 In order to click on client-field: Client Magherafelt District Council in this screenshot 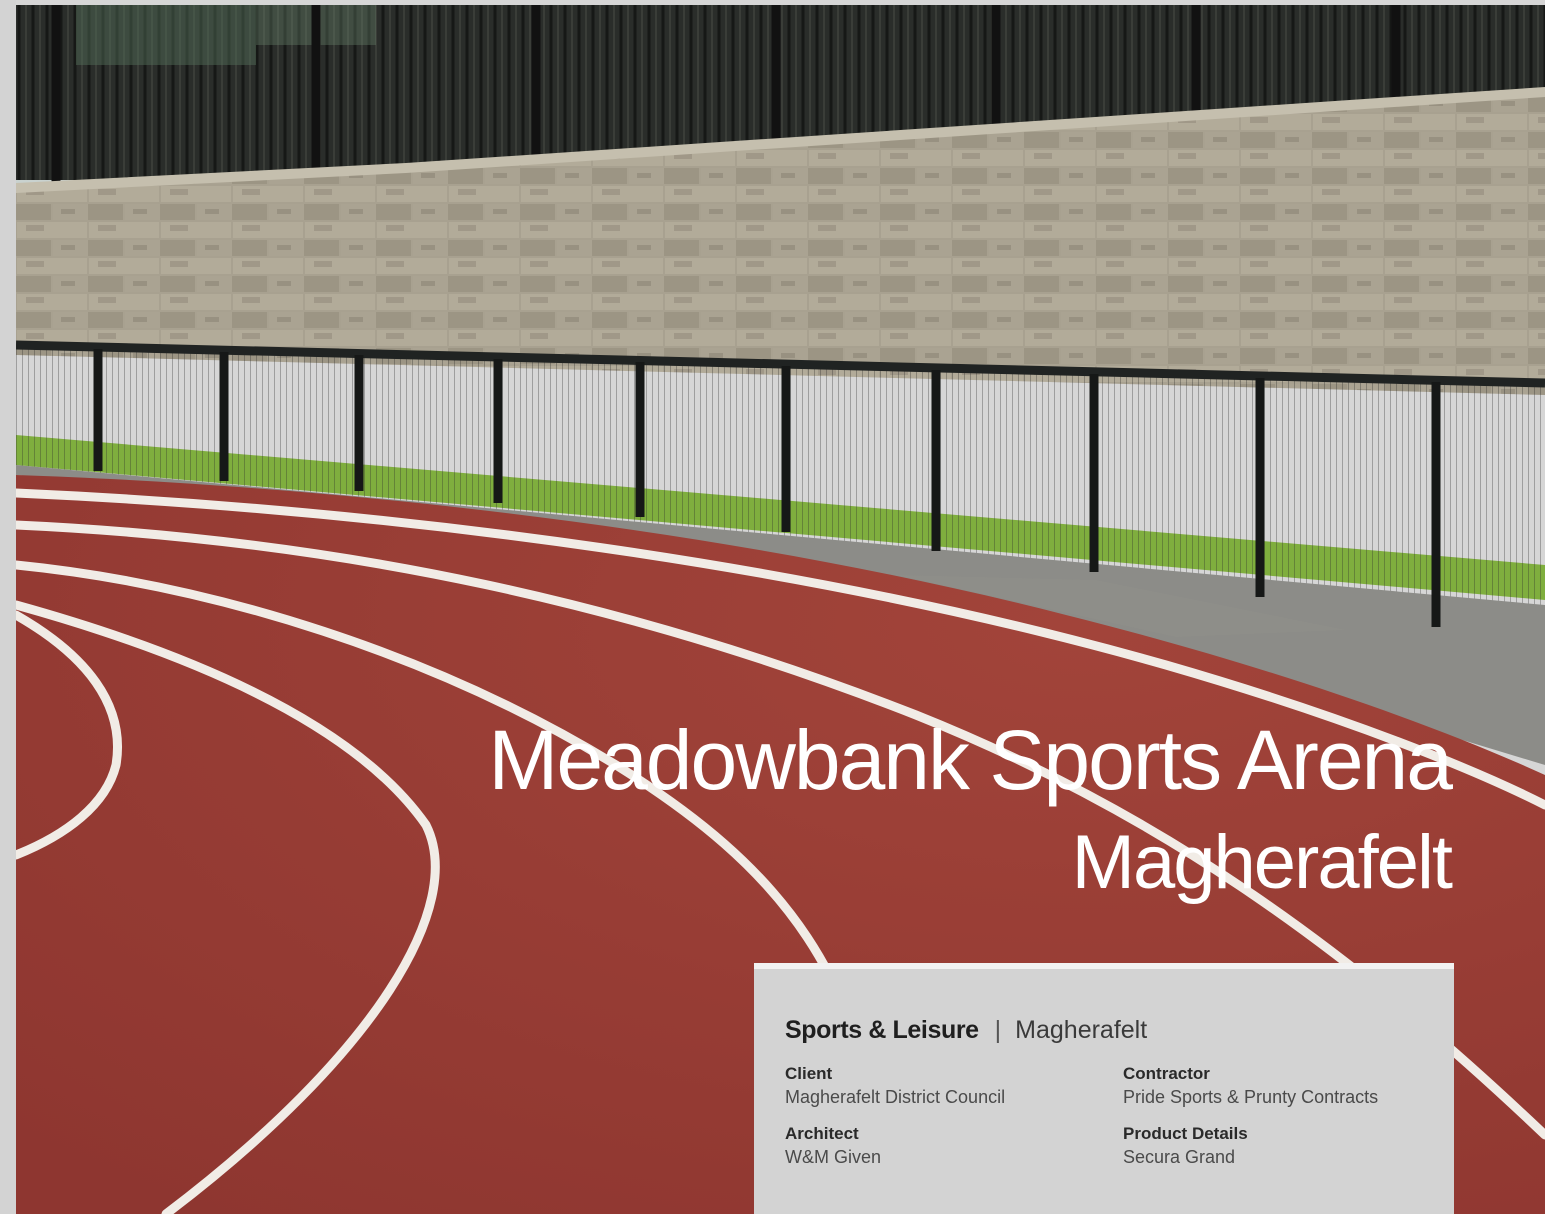, I will do `click(954, 1086)`.